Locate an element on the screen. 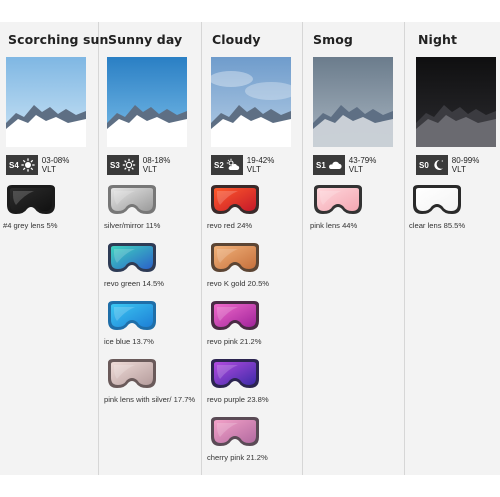 The height and width of the screenshot is (497, 500). category-box: S1 is located at coordinates (329, 165).